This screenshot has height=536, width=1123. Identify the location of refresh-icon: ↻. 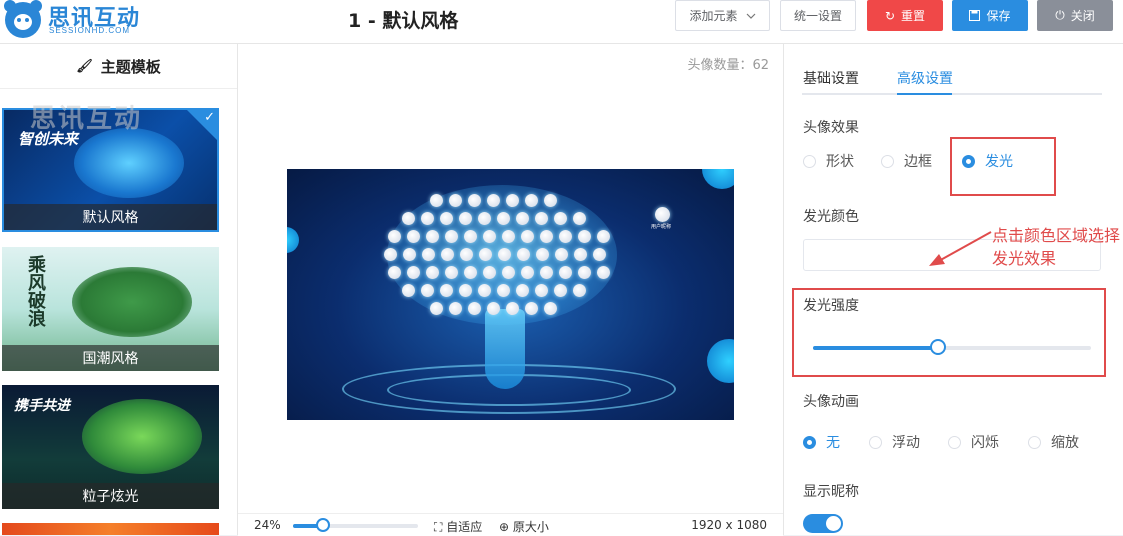
(890, 15).